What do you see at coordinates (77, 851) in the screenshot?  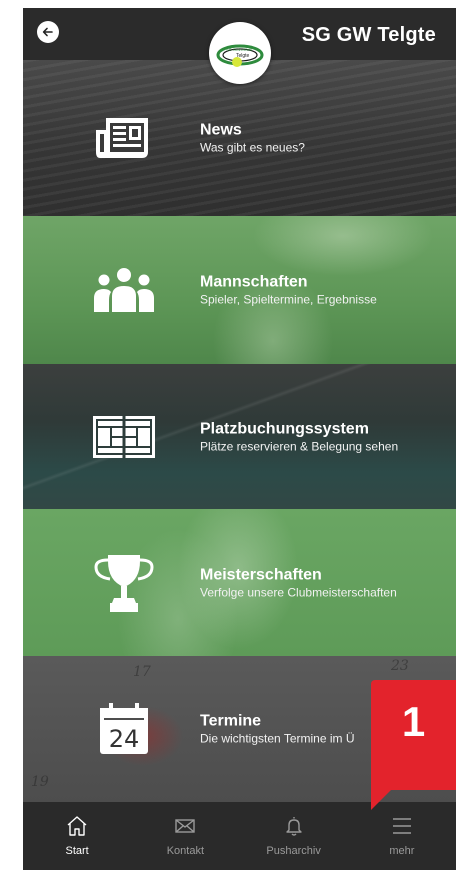 I see `tab-label: Start` at bounding box center [77, 851].